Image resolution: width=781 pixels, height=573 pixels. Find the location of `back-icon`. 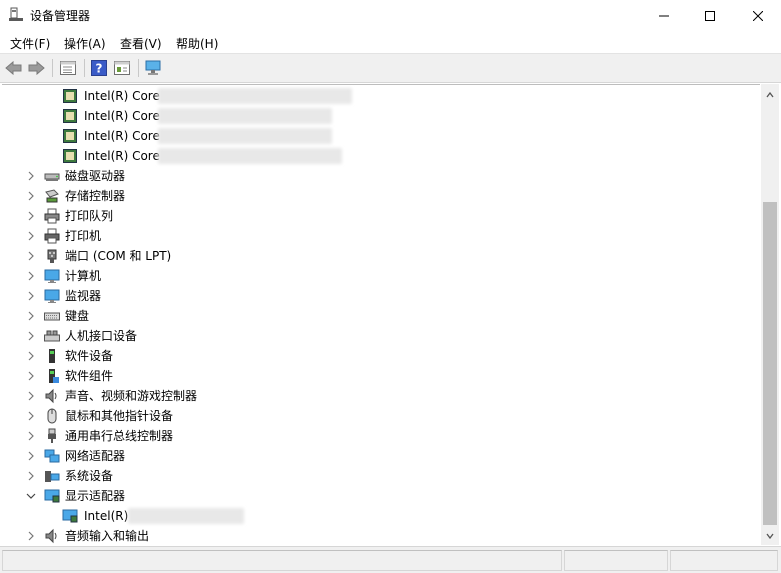

back-icon is located at coordinates (14, 68).